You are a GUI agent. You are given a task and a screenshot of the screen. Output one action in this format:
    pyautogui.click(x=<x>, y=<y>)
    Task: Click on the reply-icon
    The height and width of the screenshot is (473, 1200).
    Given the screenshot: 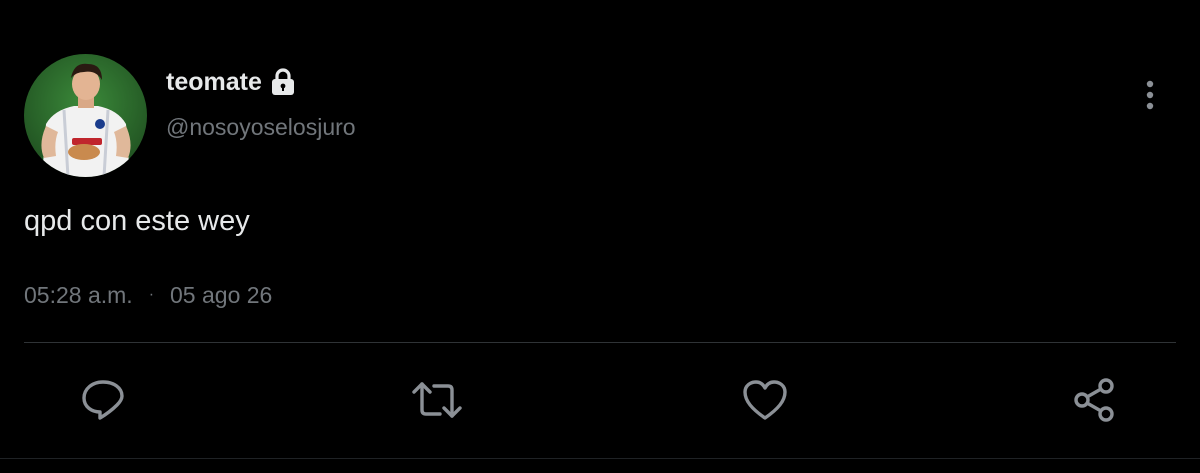 What is the action you would take?
    pyautogui.click(x=103, y=400)
    